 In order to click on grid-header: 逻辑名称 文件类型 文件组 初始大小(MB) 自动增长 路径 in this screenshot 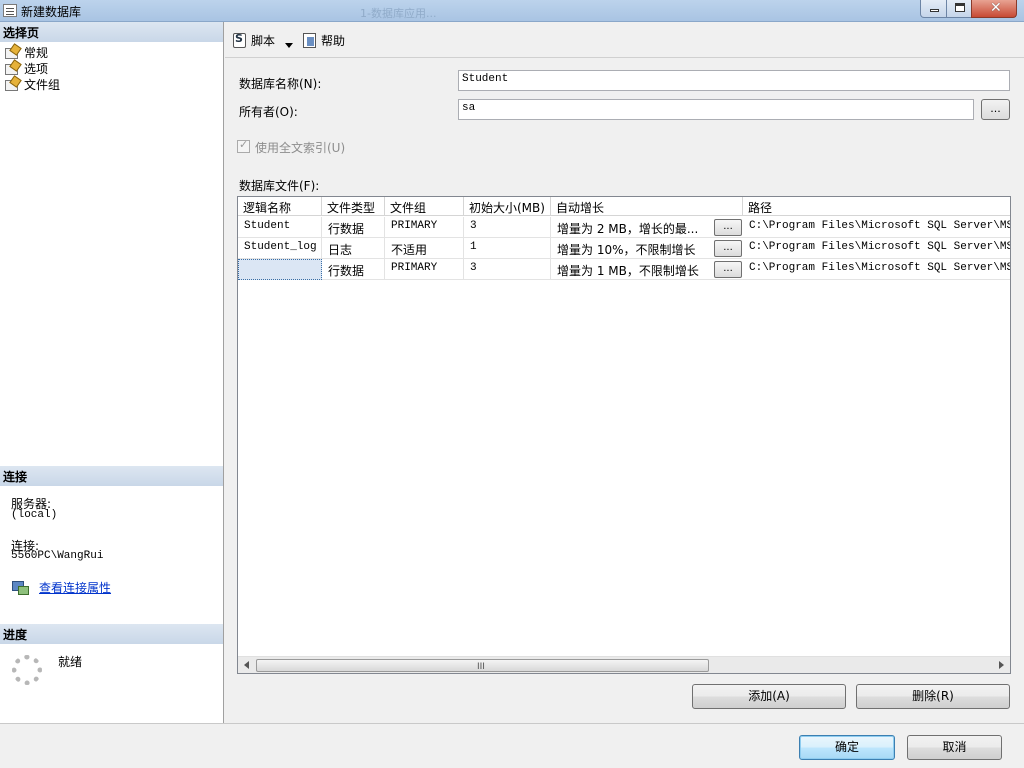, I will do `click(624, 206)`.